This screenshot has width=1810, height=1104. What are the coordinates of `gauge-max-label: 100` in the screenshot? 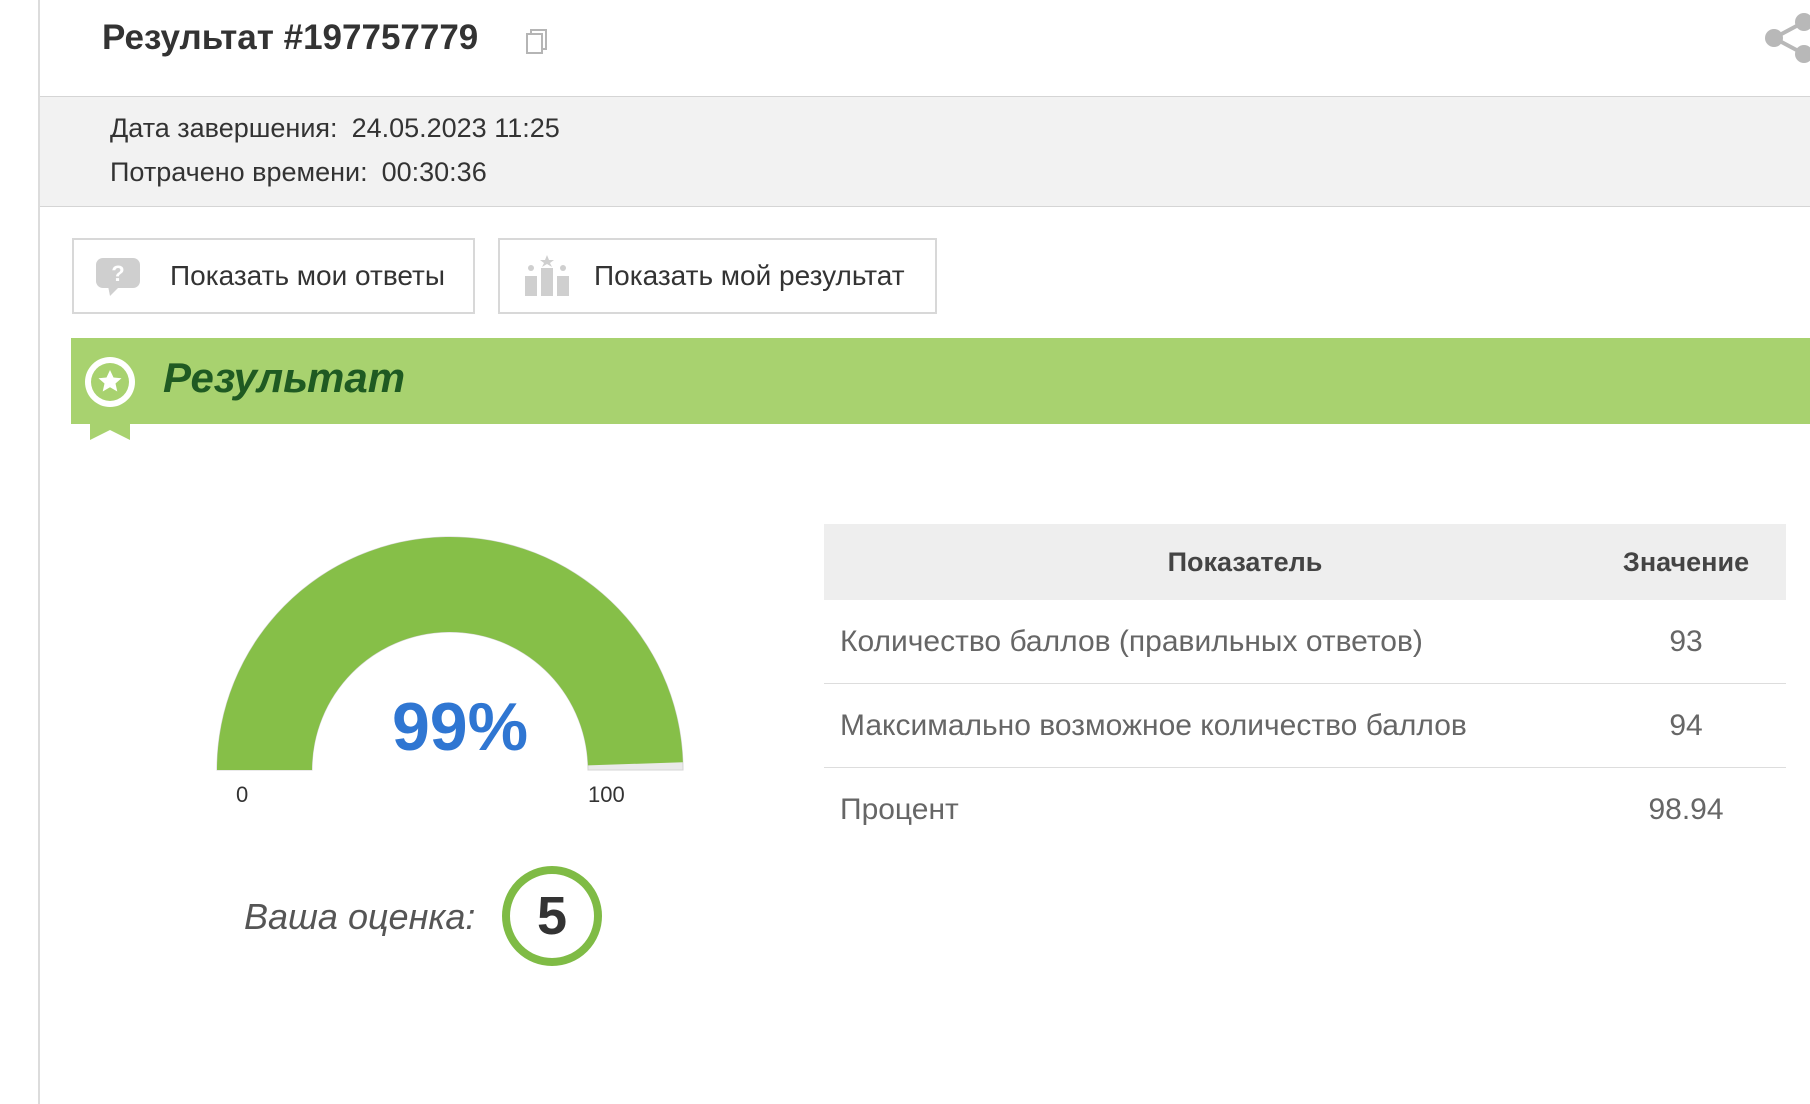 It's located at (606, 794).